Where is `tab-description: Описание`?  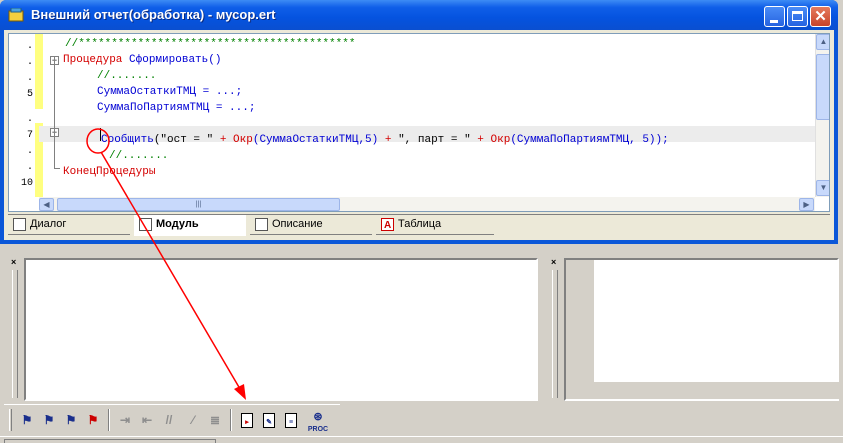 tab-description: Описание is located at coordinates (311, 225).